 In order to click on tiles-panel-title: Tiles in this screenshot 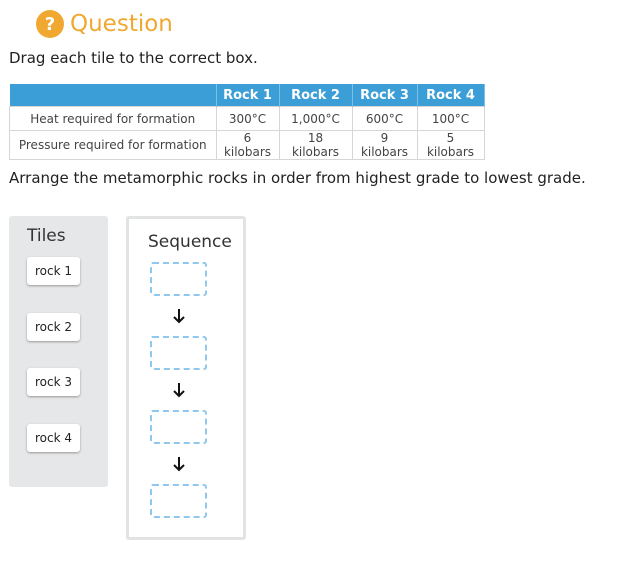, I will do `click(46, 236)`.